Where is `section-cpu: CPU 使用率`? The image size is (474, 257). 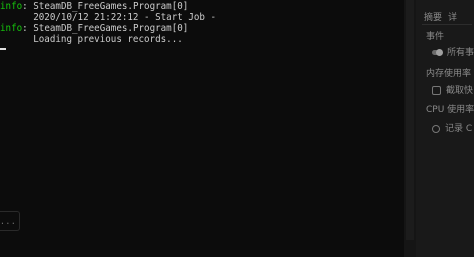
section-cpu: CPU 使用率 is located at coordinates (450, 110).